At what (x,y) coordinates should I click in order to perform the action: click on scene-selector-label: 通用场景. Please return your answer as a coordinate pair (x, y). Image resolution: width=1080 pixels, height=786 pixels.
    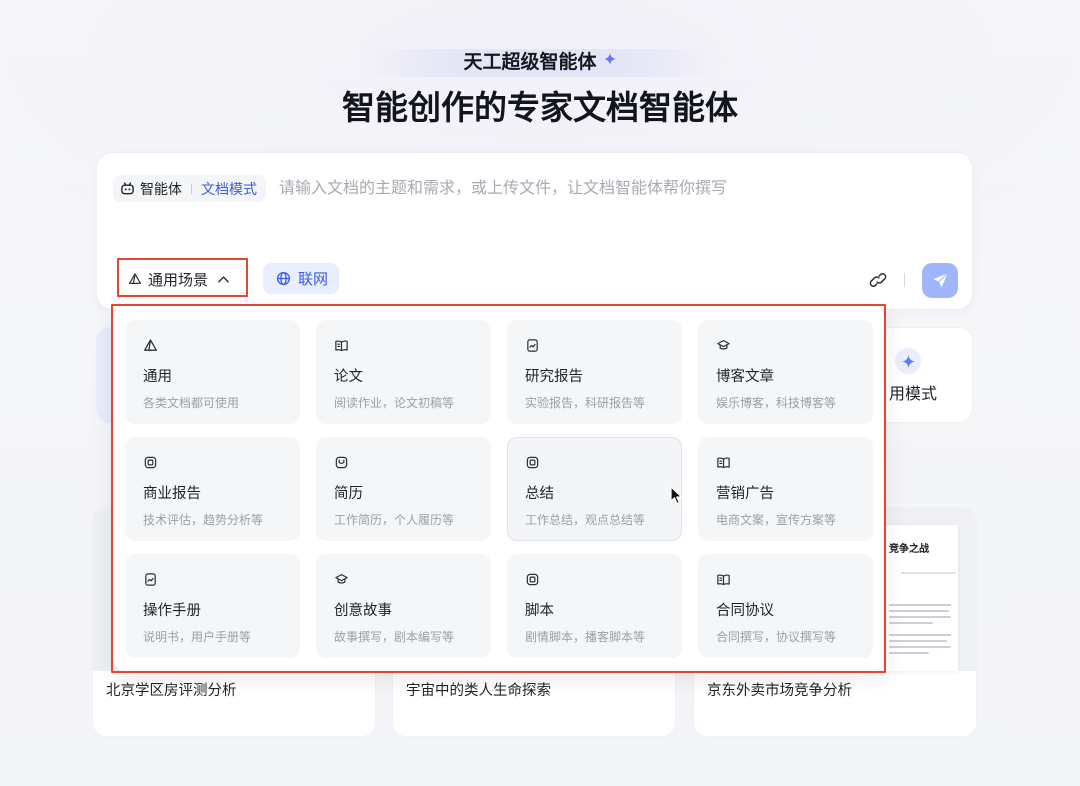
    Looking at the image, I should click on (178, 280).